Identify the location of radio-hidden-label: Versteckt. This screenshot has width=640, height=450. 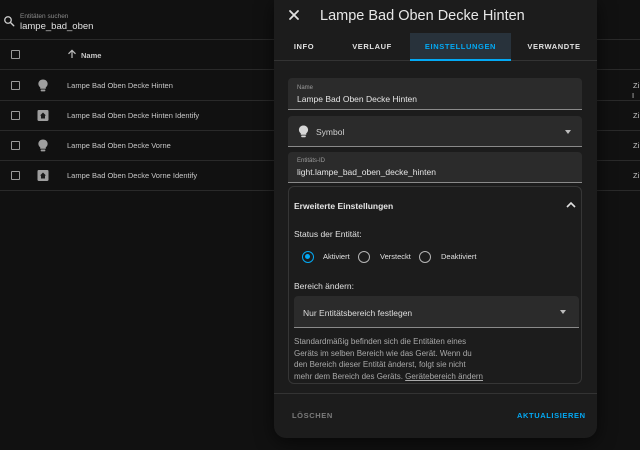
(395, 256).